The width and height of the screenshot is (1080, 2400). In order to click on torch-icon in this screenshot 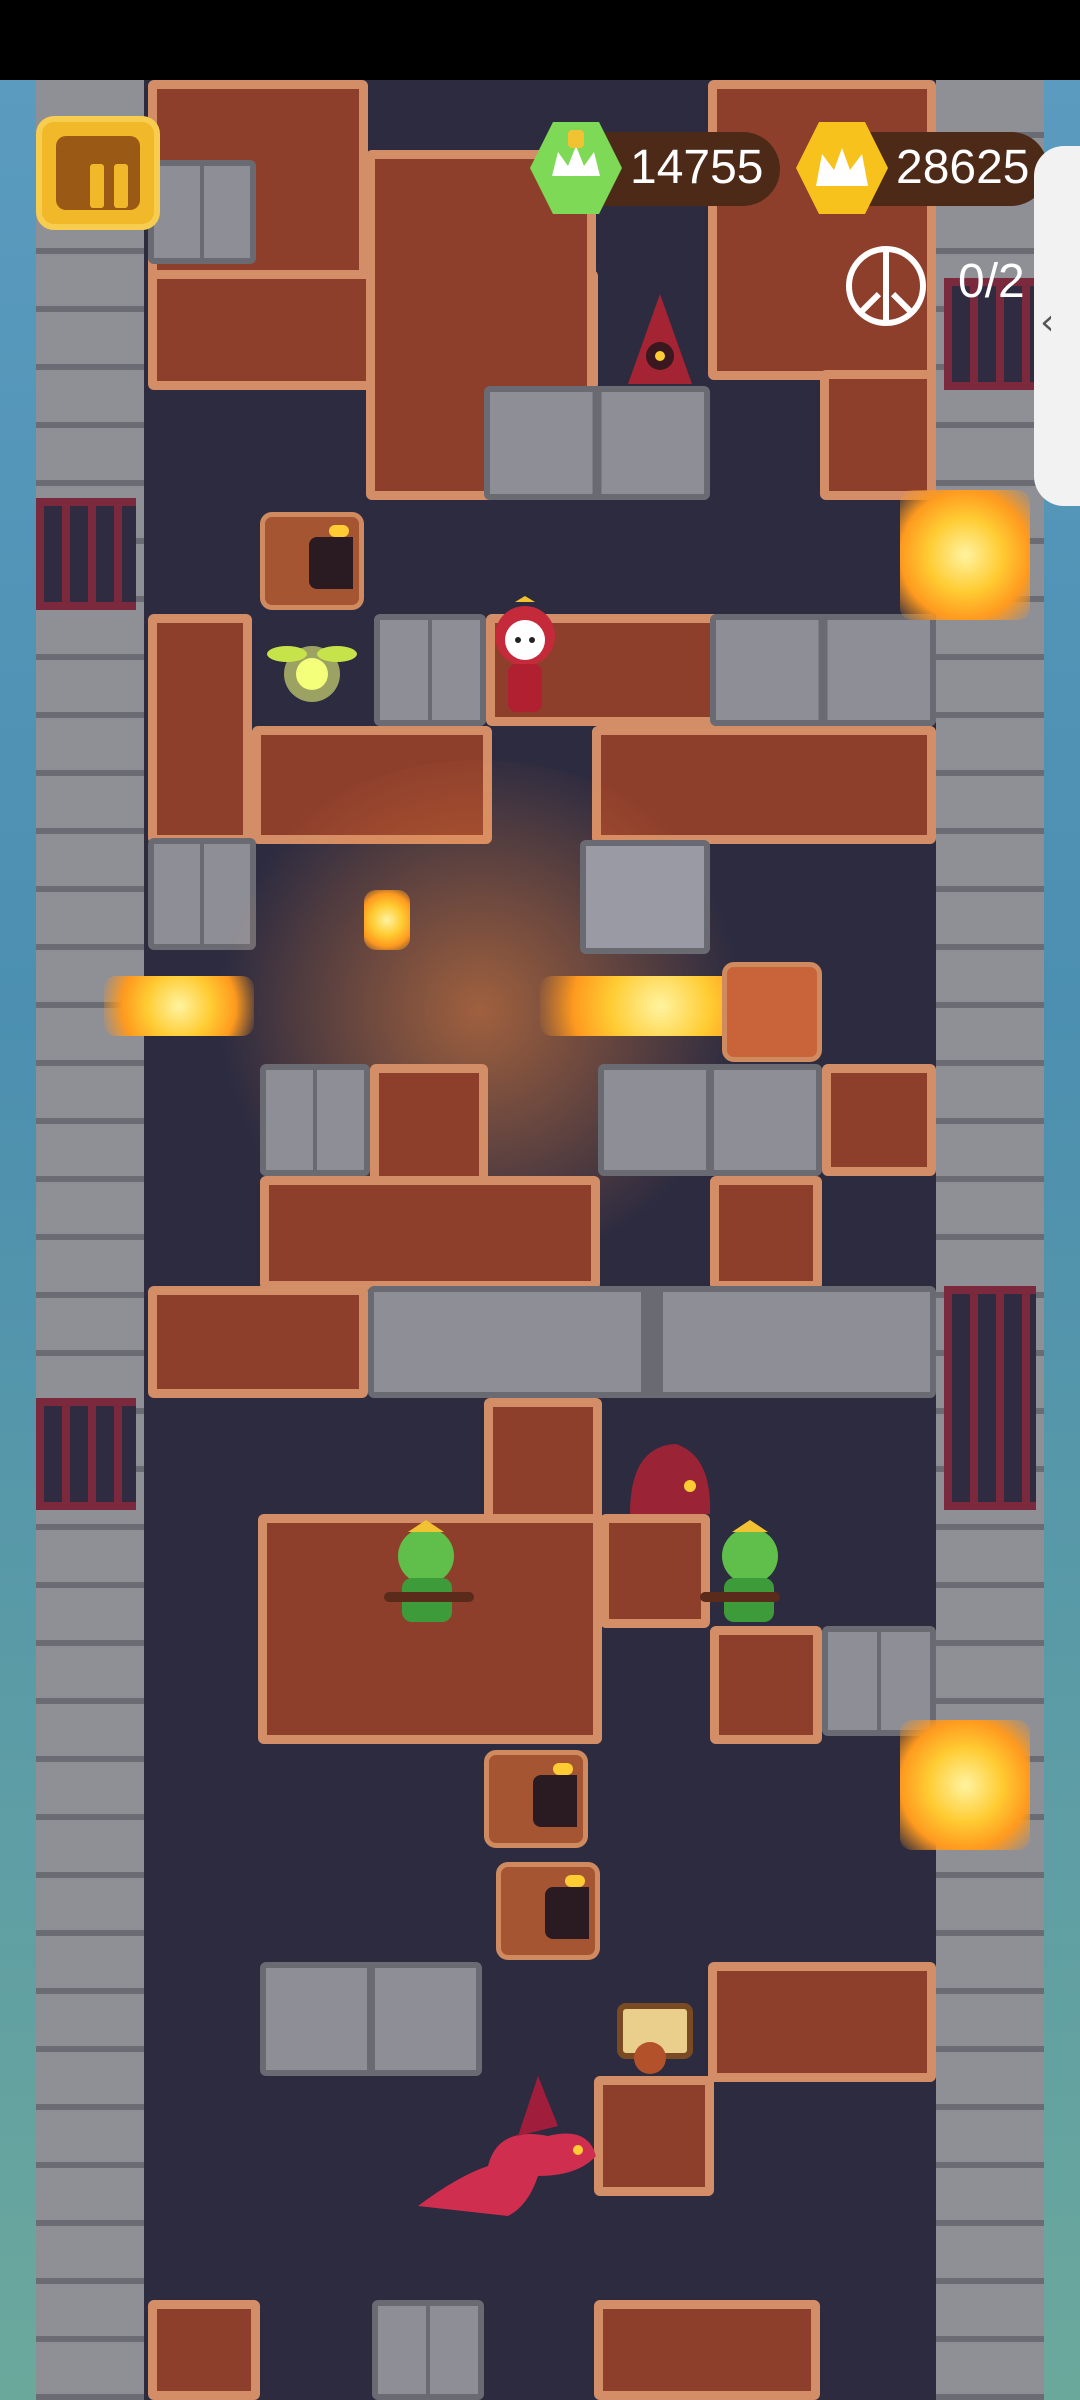, I will do `click(387, 920)`.